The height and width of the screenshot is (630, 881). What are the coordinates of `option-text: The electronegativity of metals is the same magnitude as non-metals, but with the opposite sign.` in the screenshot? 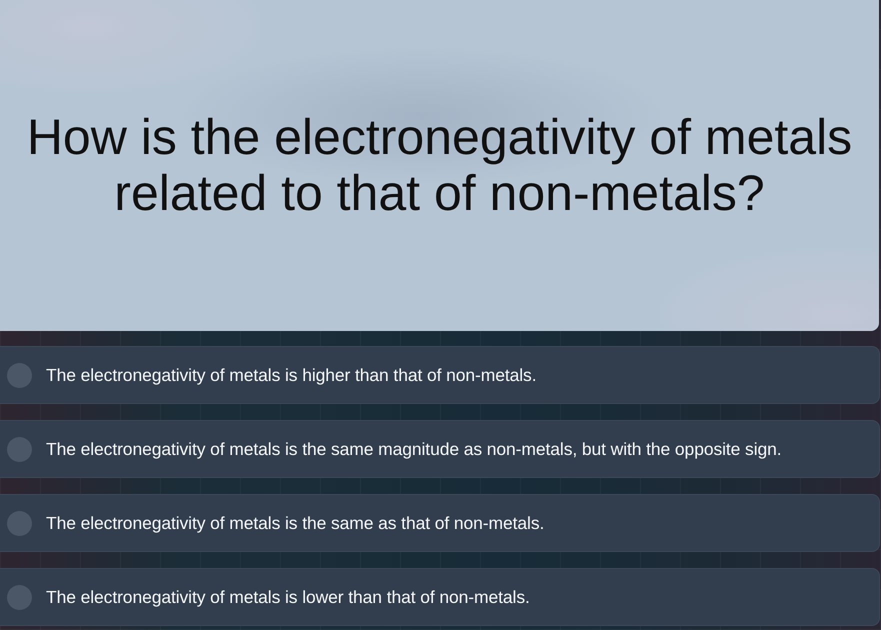 It's located at (414, 449).